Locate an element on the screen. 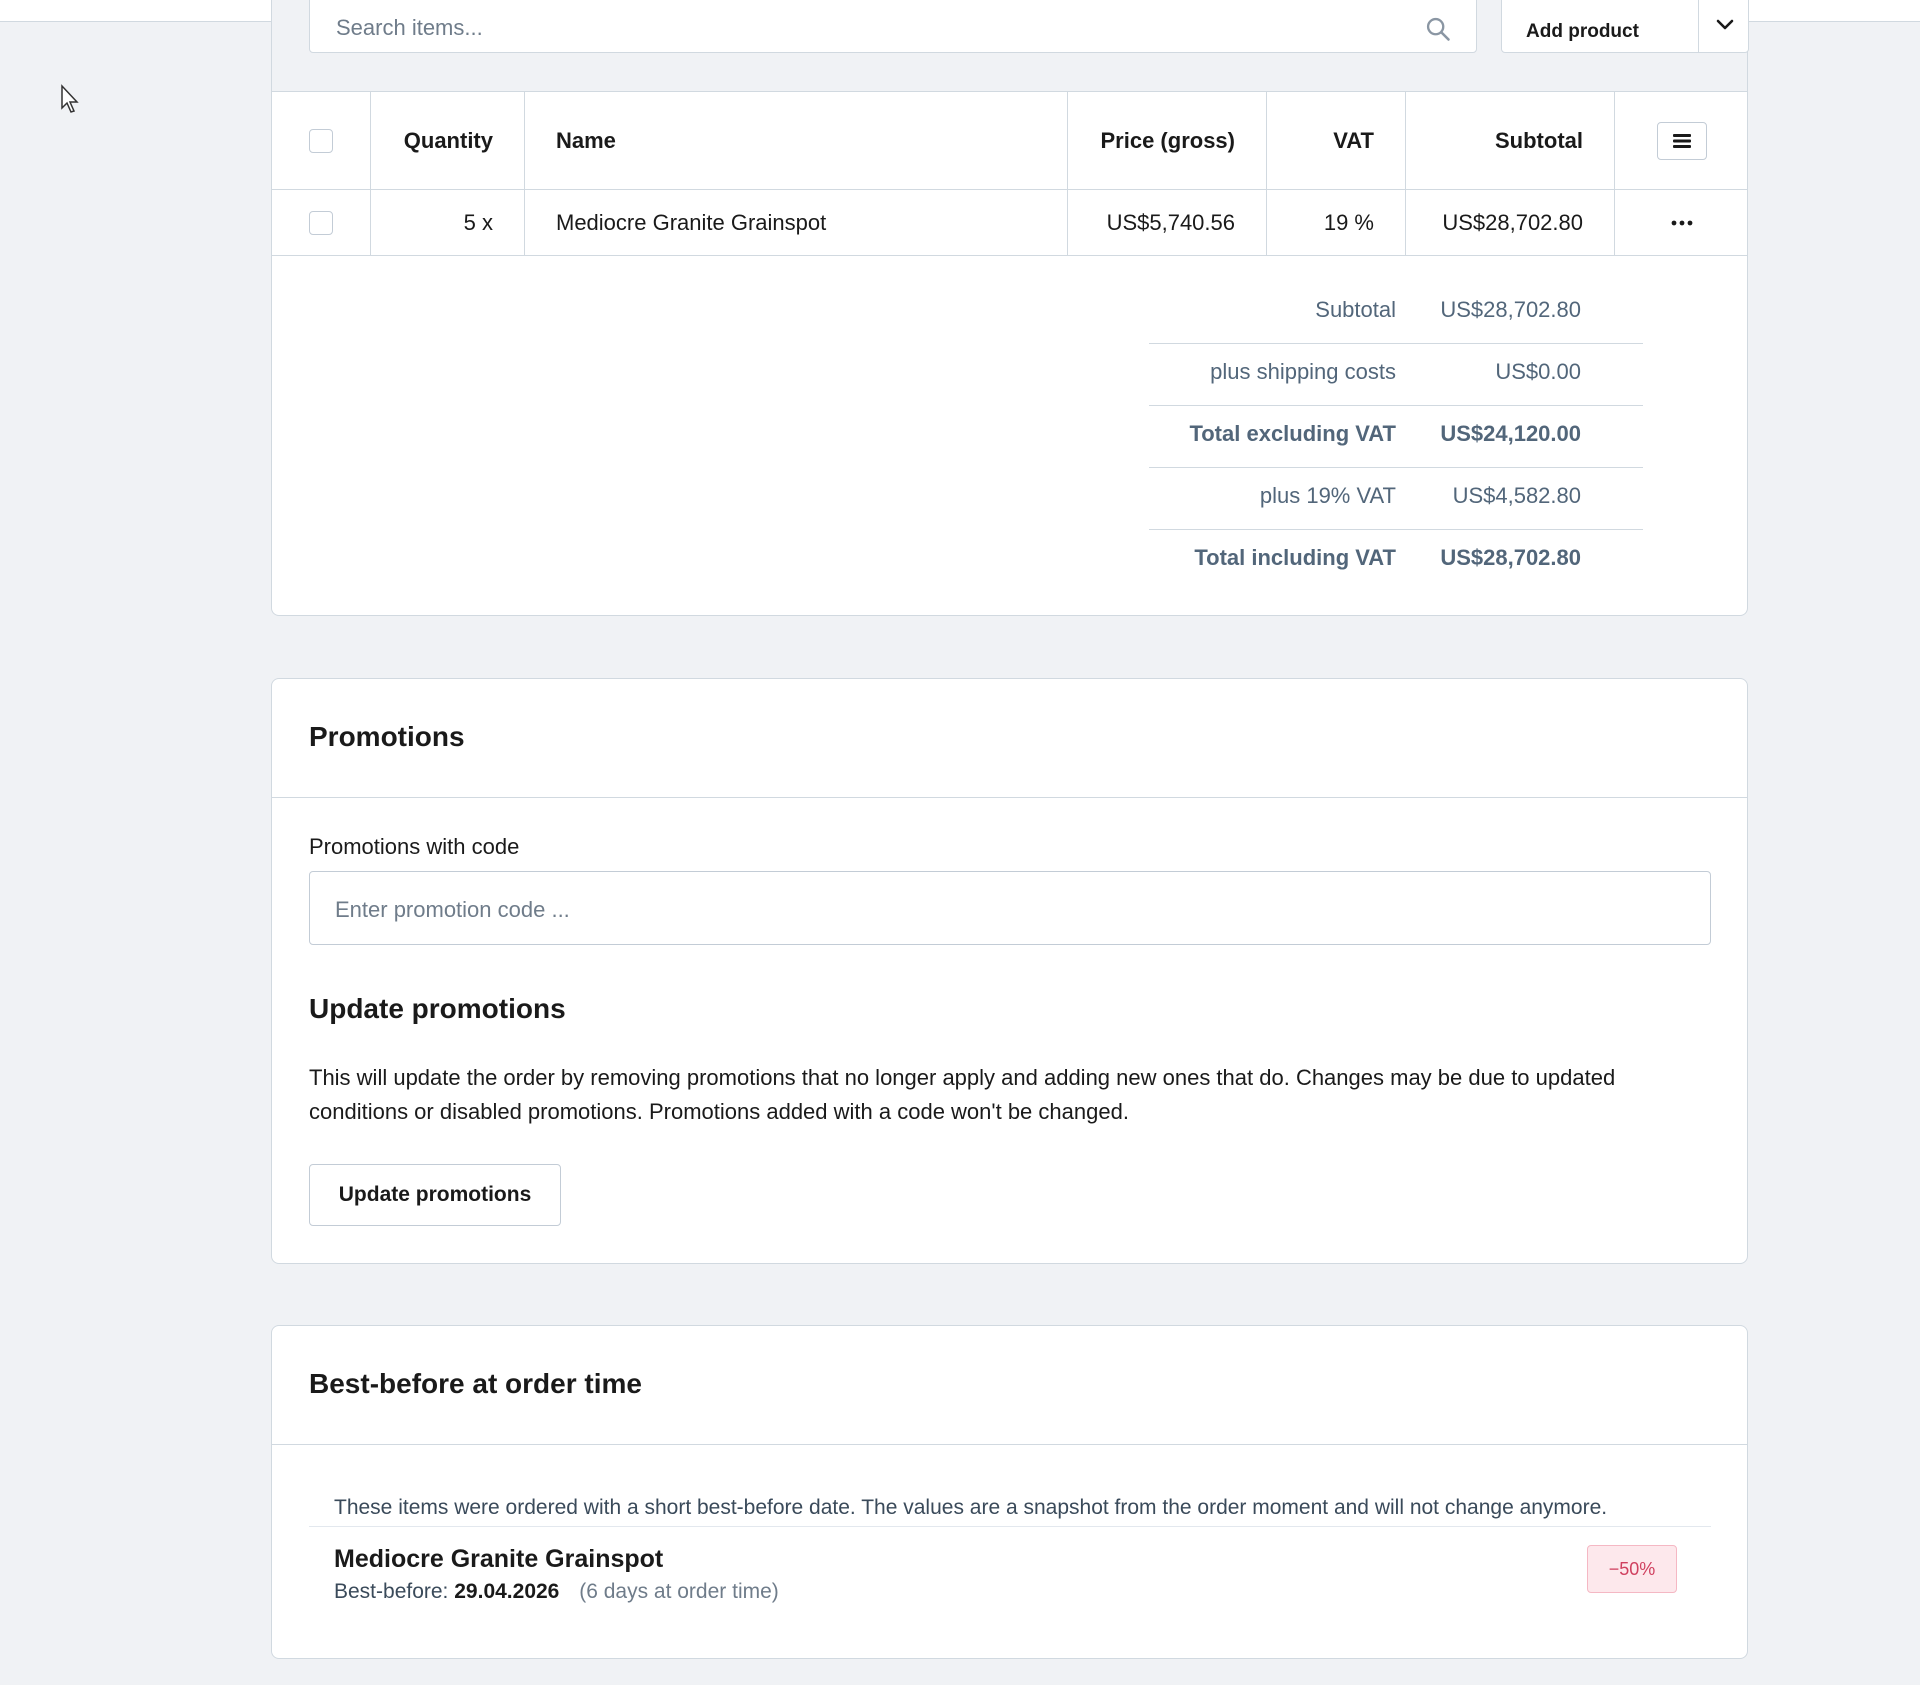 The image size is (1920, 1685). select-all-checkbox is located at coordinates (321, 140).